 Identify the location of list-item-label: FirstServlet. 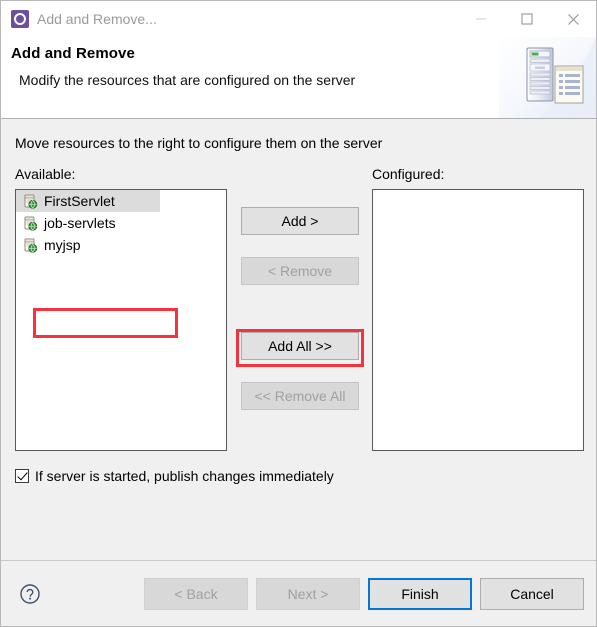
(79, 201).